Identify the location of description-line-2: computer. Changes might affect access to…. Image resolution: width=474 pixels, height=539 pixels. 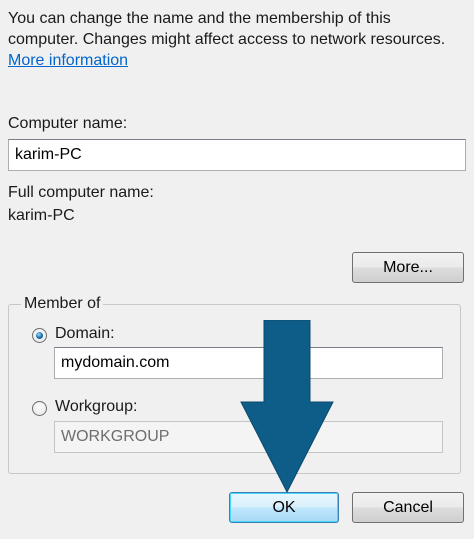
(227, 39).